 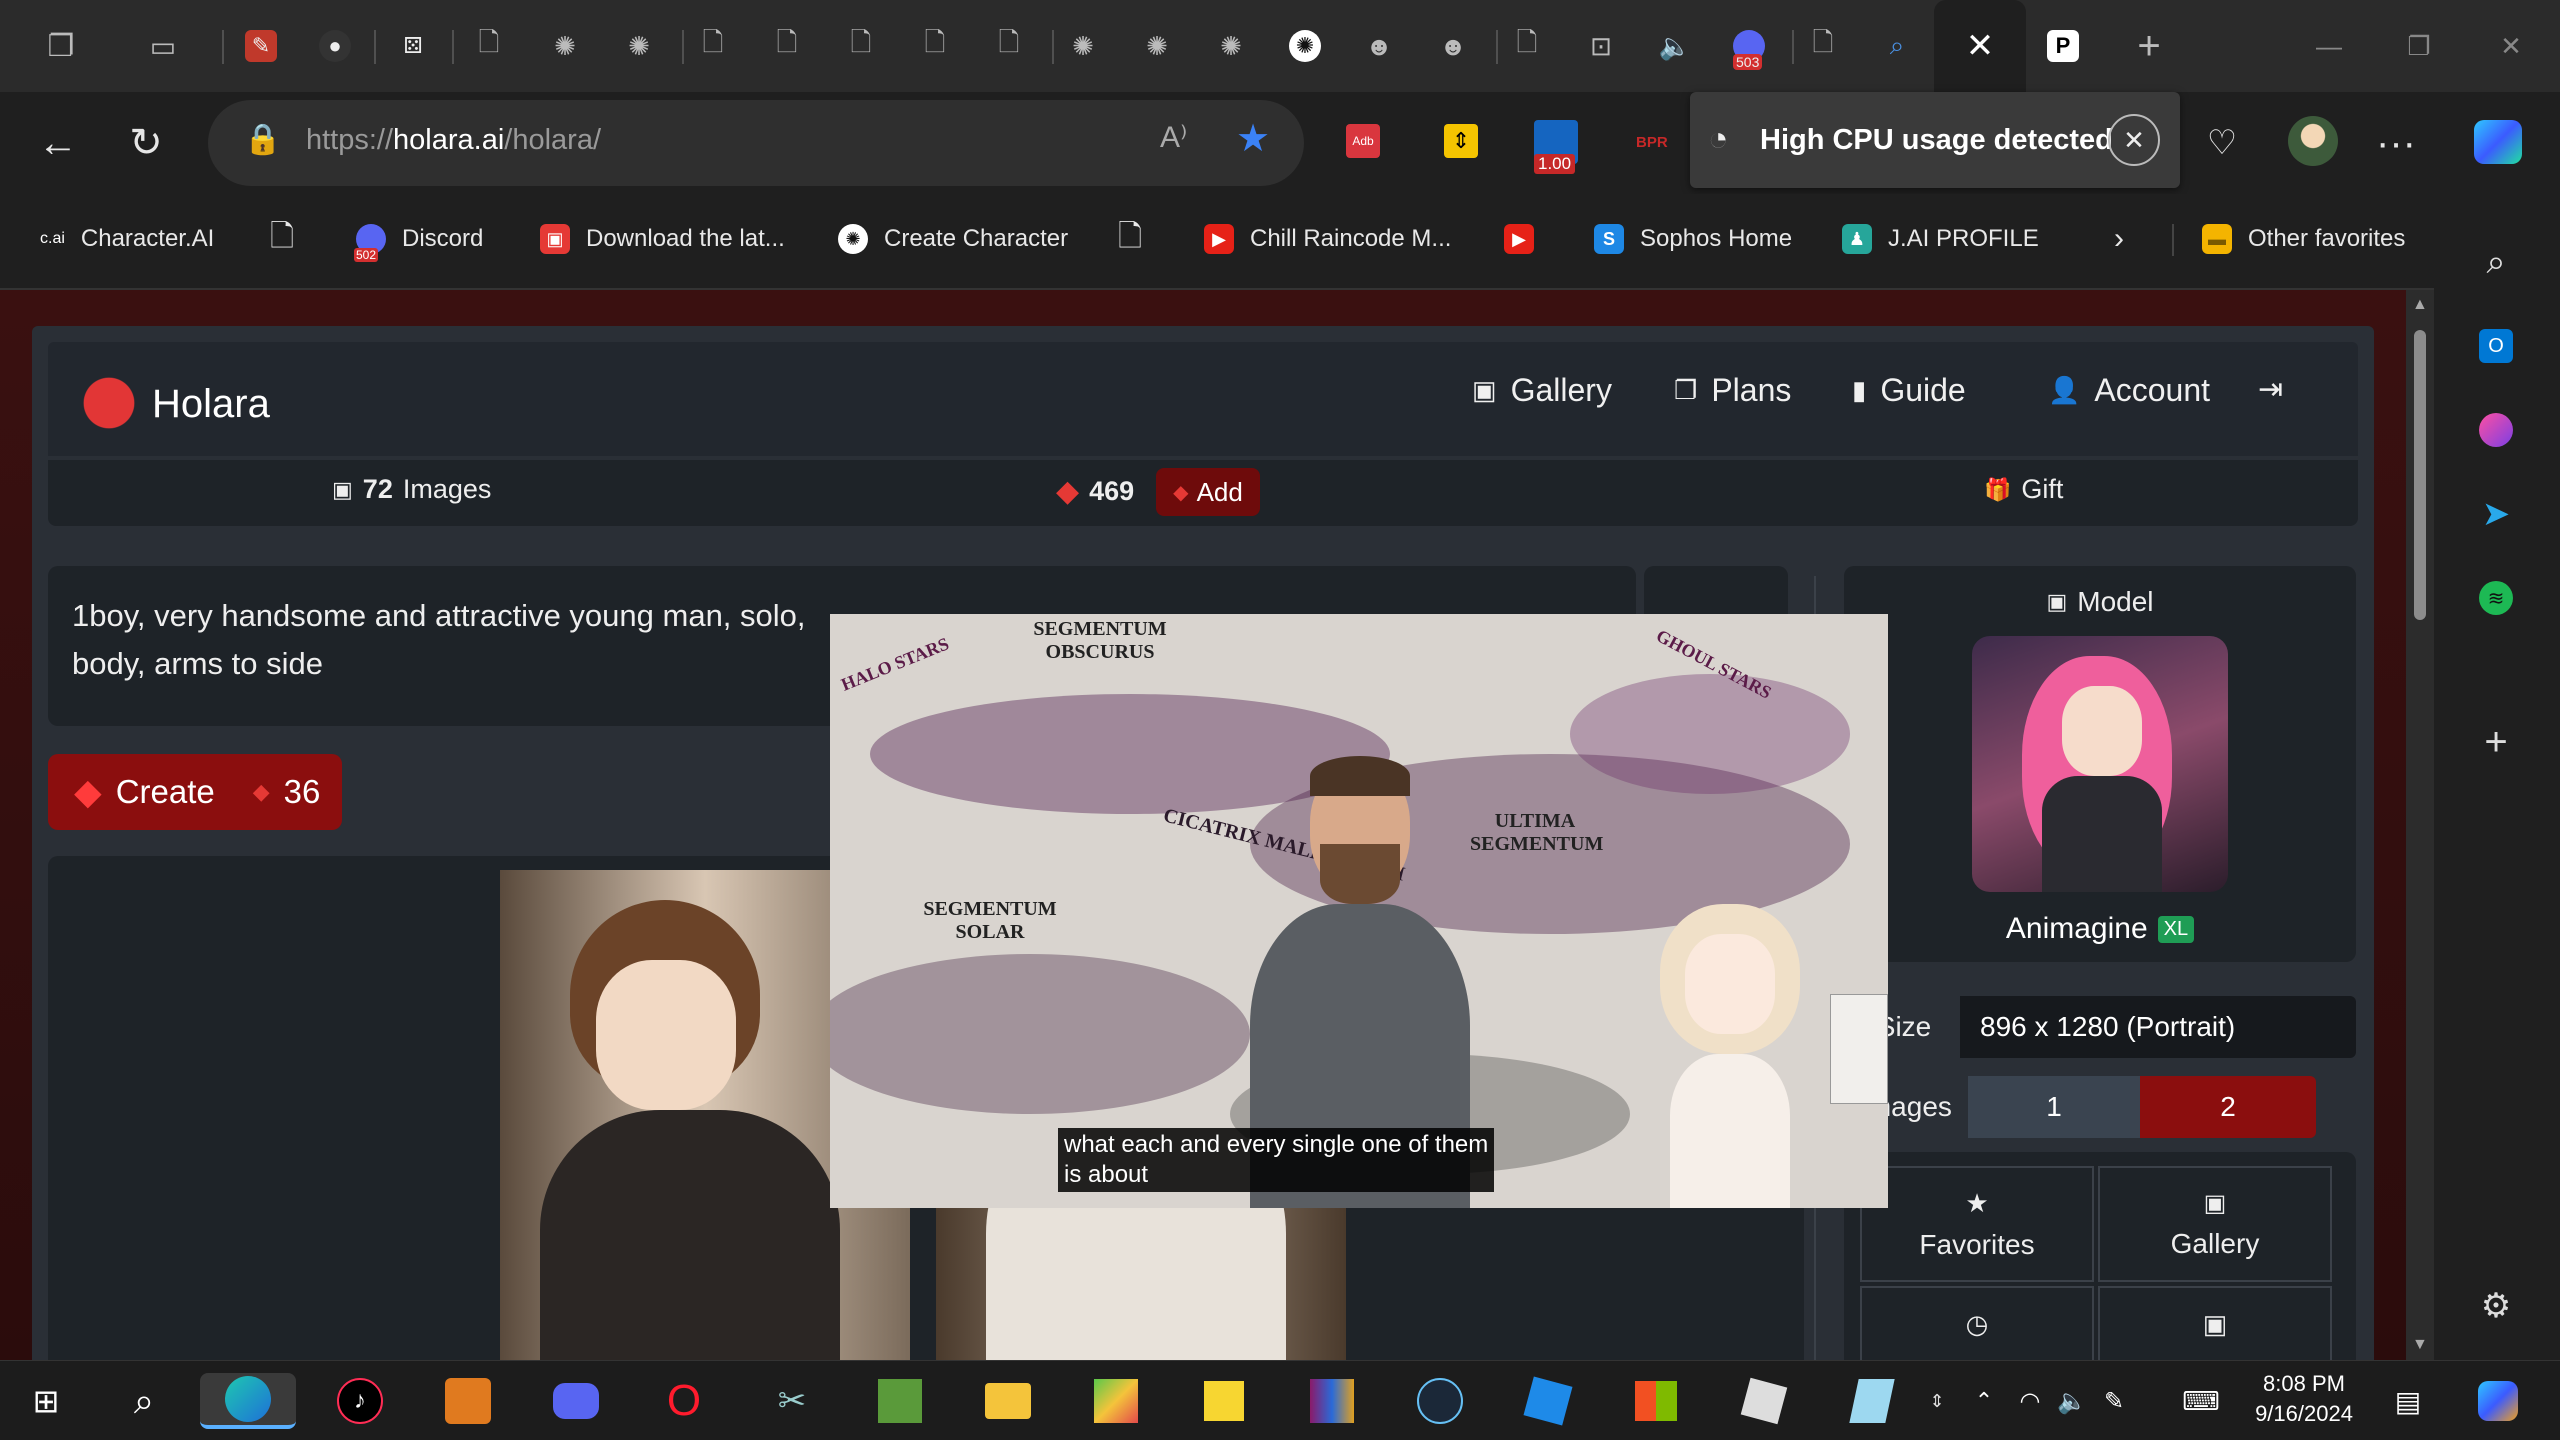 What do you see at coordinates (1231, 46) in the screenshot?
I see `tab-openai-5: ✺` at bounding box center [1231, 46].